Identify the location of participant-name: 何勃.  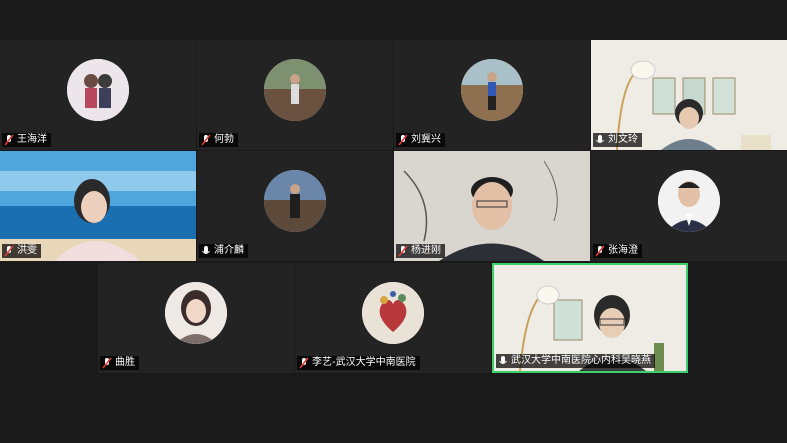
(224, 139).